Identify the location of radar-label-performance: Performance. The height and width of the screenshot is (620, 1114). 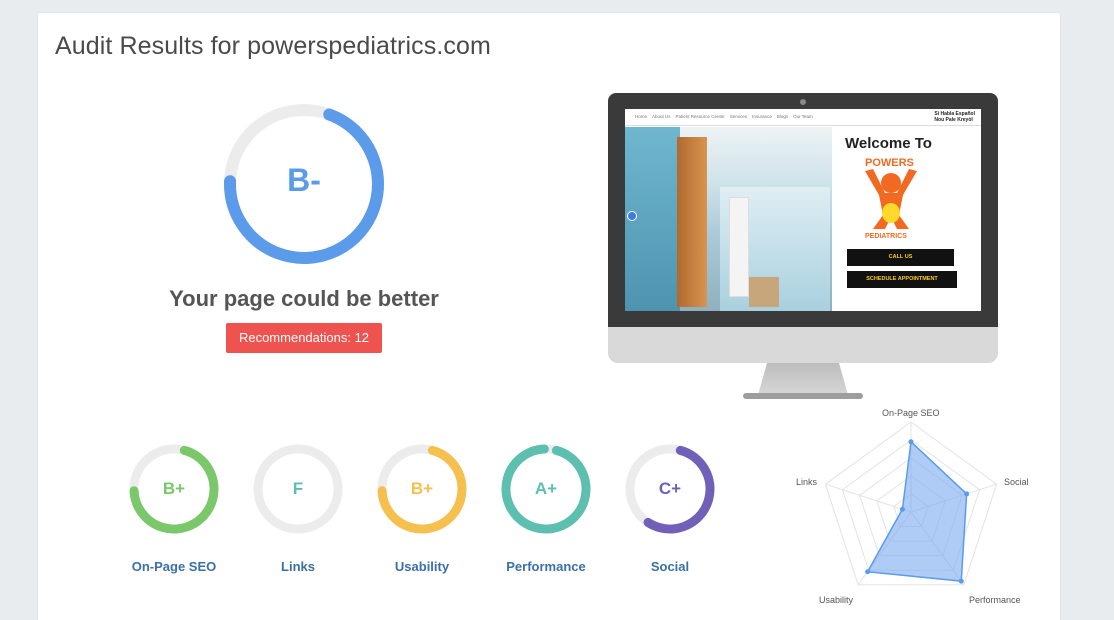
(995, 600).